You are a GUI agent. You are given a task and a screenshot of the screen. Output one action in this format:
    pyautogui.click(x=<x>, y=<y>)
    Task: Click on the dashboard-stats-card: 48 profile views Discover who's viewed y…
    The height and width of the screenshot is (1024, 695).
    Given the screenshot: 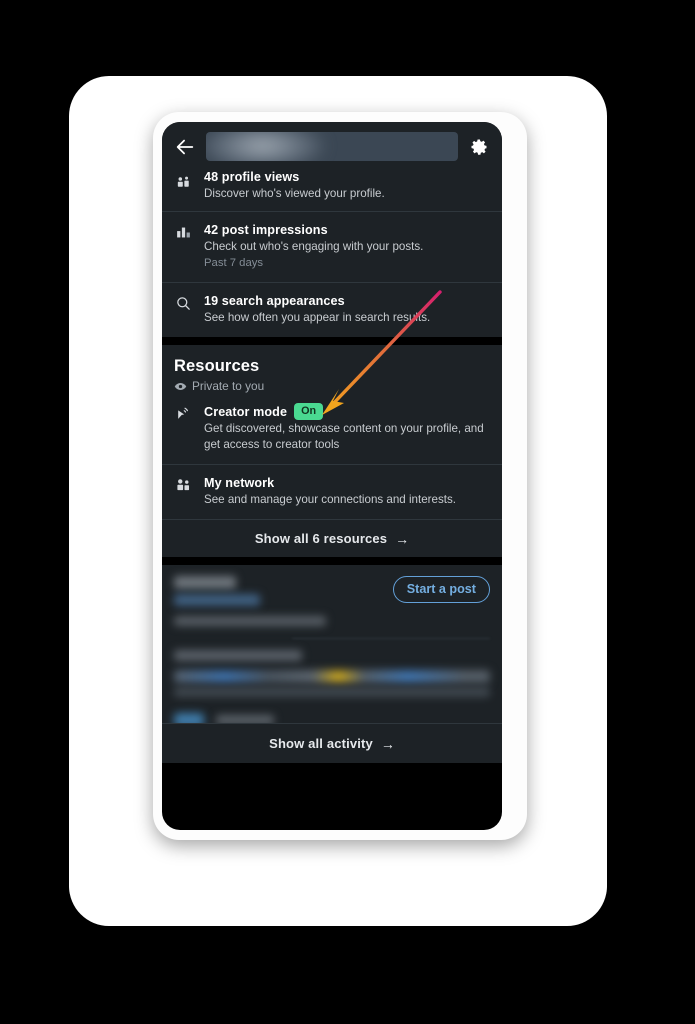 What is the action you would take?
    pyautogui.click(x=332, y=253)
    